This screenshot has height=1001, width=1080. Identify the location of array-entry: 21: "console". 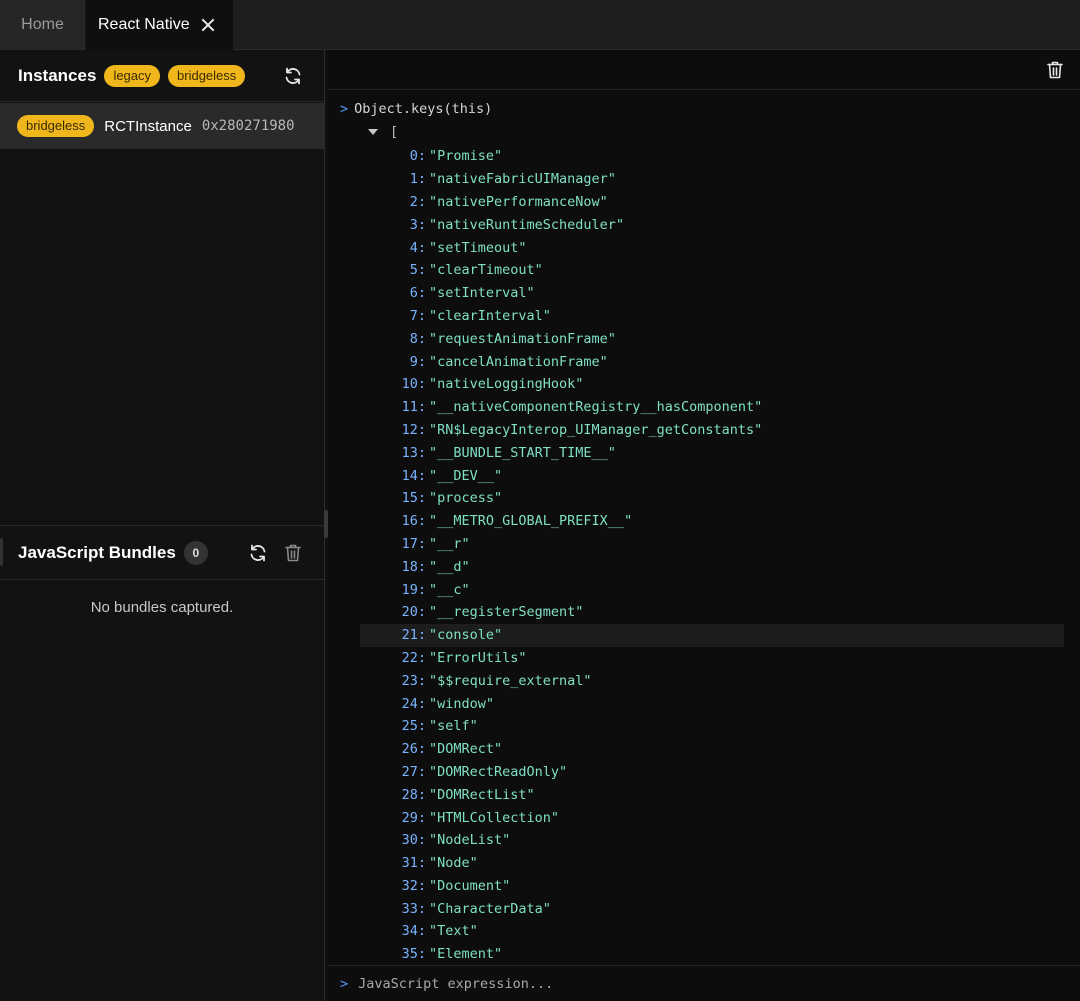
(712, 635).